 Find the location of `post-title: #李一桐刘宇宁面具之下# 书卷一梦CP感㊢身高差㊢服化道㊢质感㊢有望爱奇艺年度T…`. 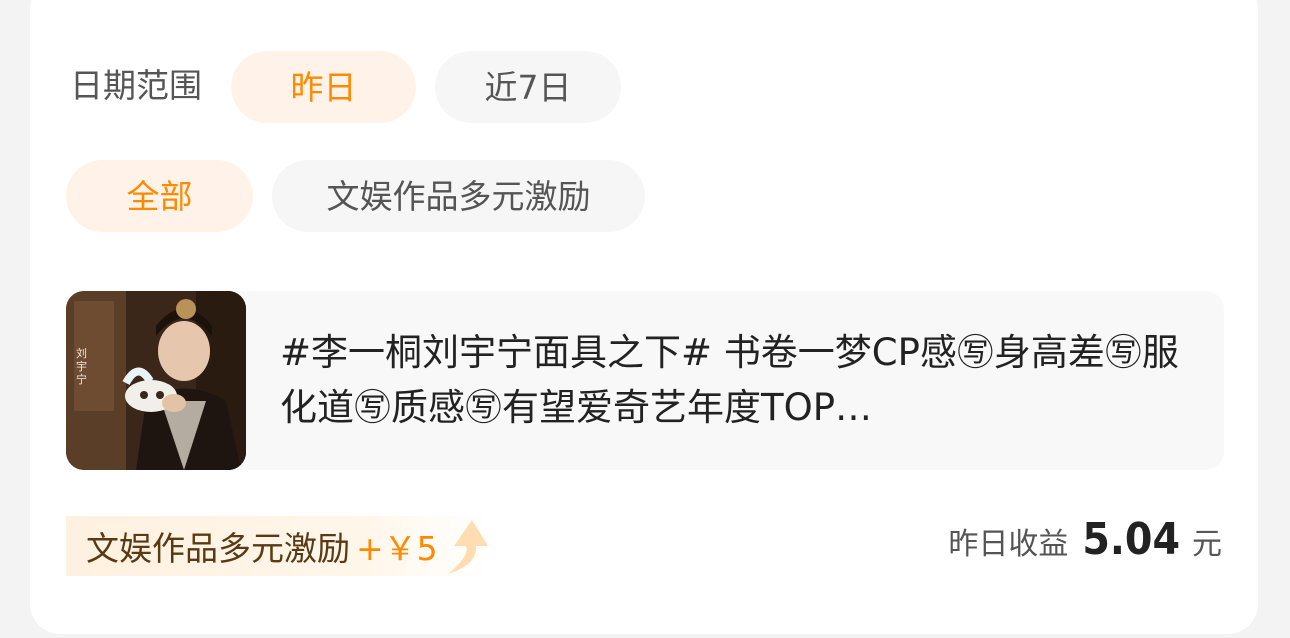

post-title: #李一桐刘宇宁面具之下# 书卷一梦CP感㊢身高差㊢服化道㊢质感㊢有望爱奇艺年度T… is located at coordinates (729, 380).